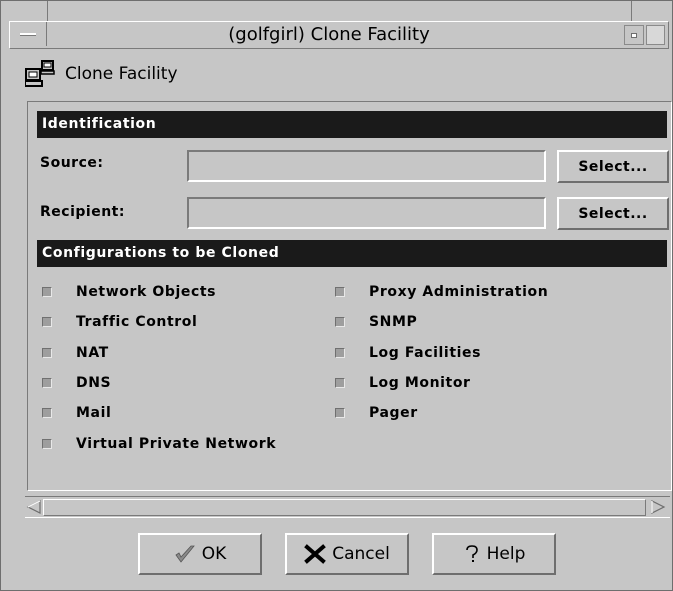 This screenshot has width=673, height=591. What do you see at coordinates (459, 292) in the screenshot?
I see `checkbox-label: Proxy Administration` at bounding box center [459, 292].